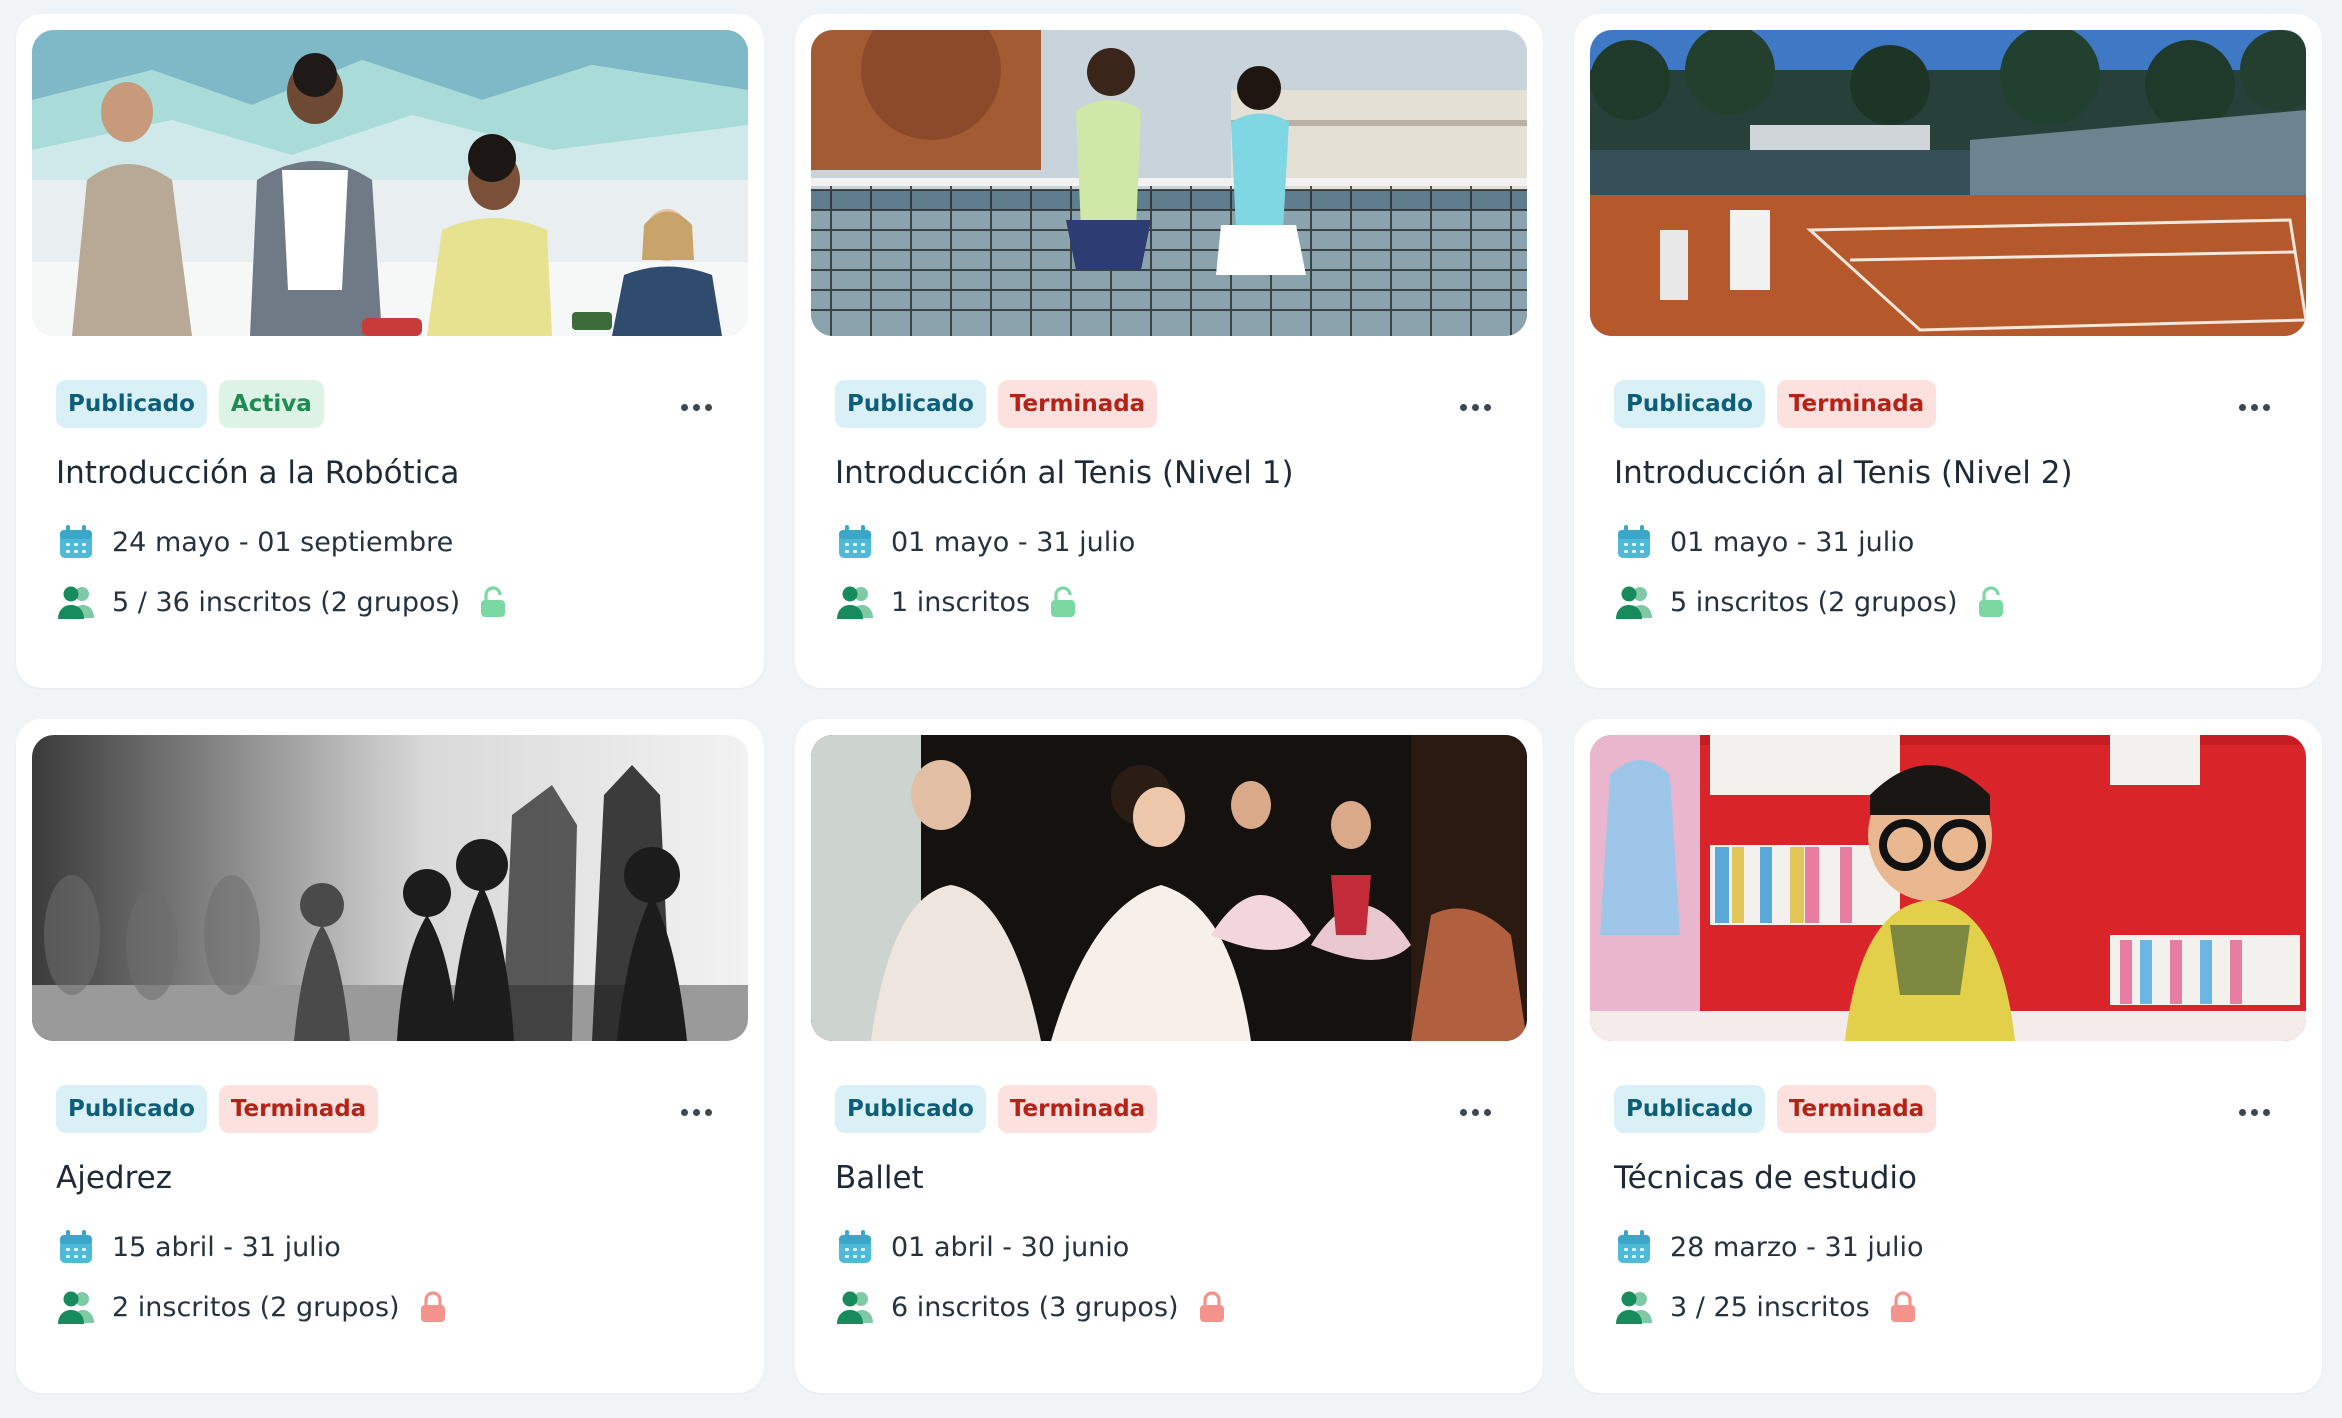  Describe the element at coordinates (390, 183) in the screenshot. I see `robotics-kids-photo` at that location.